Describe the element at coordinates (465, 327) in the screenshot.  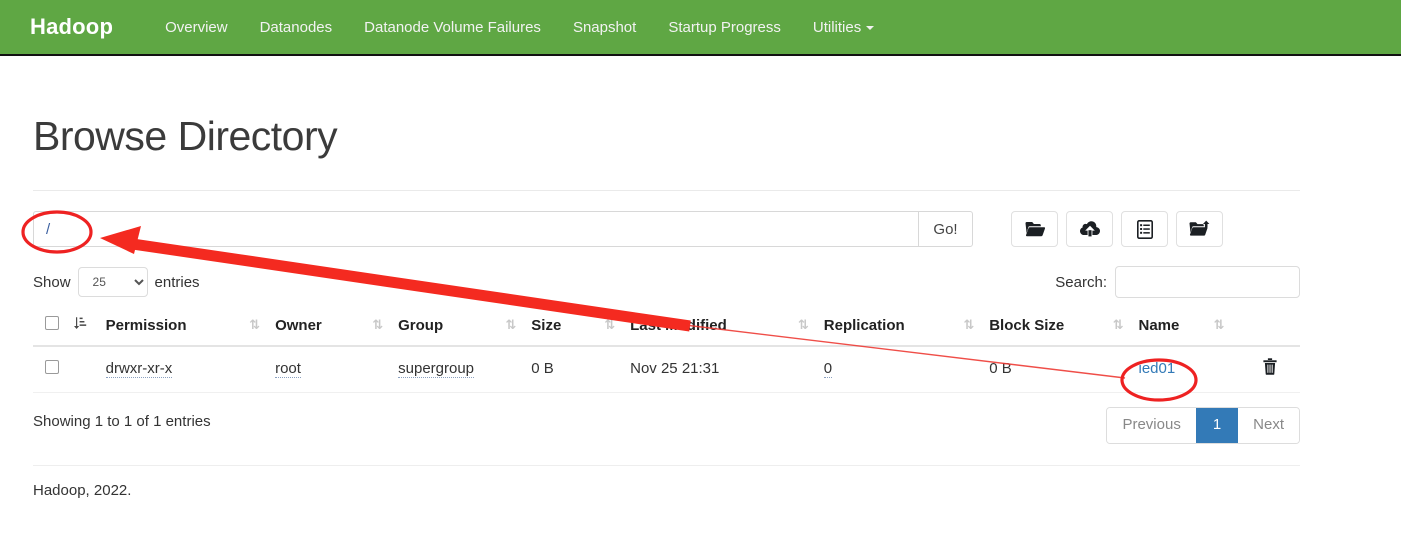
I see `column-header-group: Group ⇅` at that location.